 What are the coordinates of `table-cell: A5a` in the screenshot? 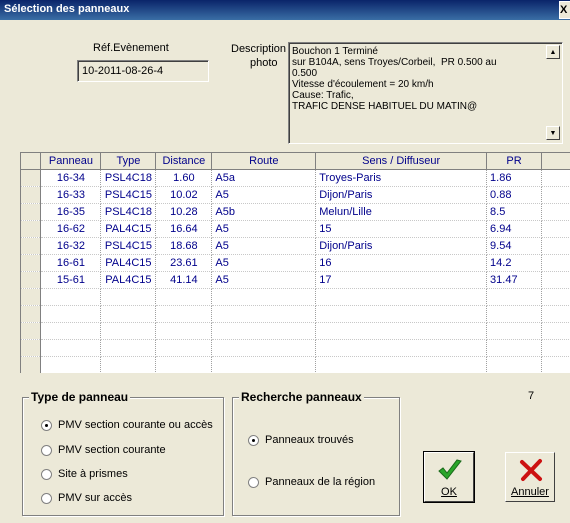 It's located at (264, 178).